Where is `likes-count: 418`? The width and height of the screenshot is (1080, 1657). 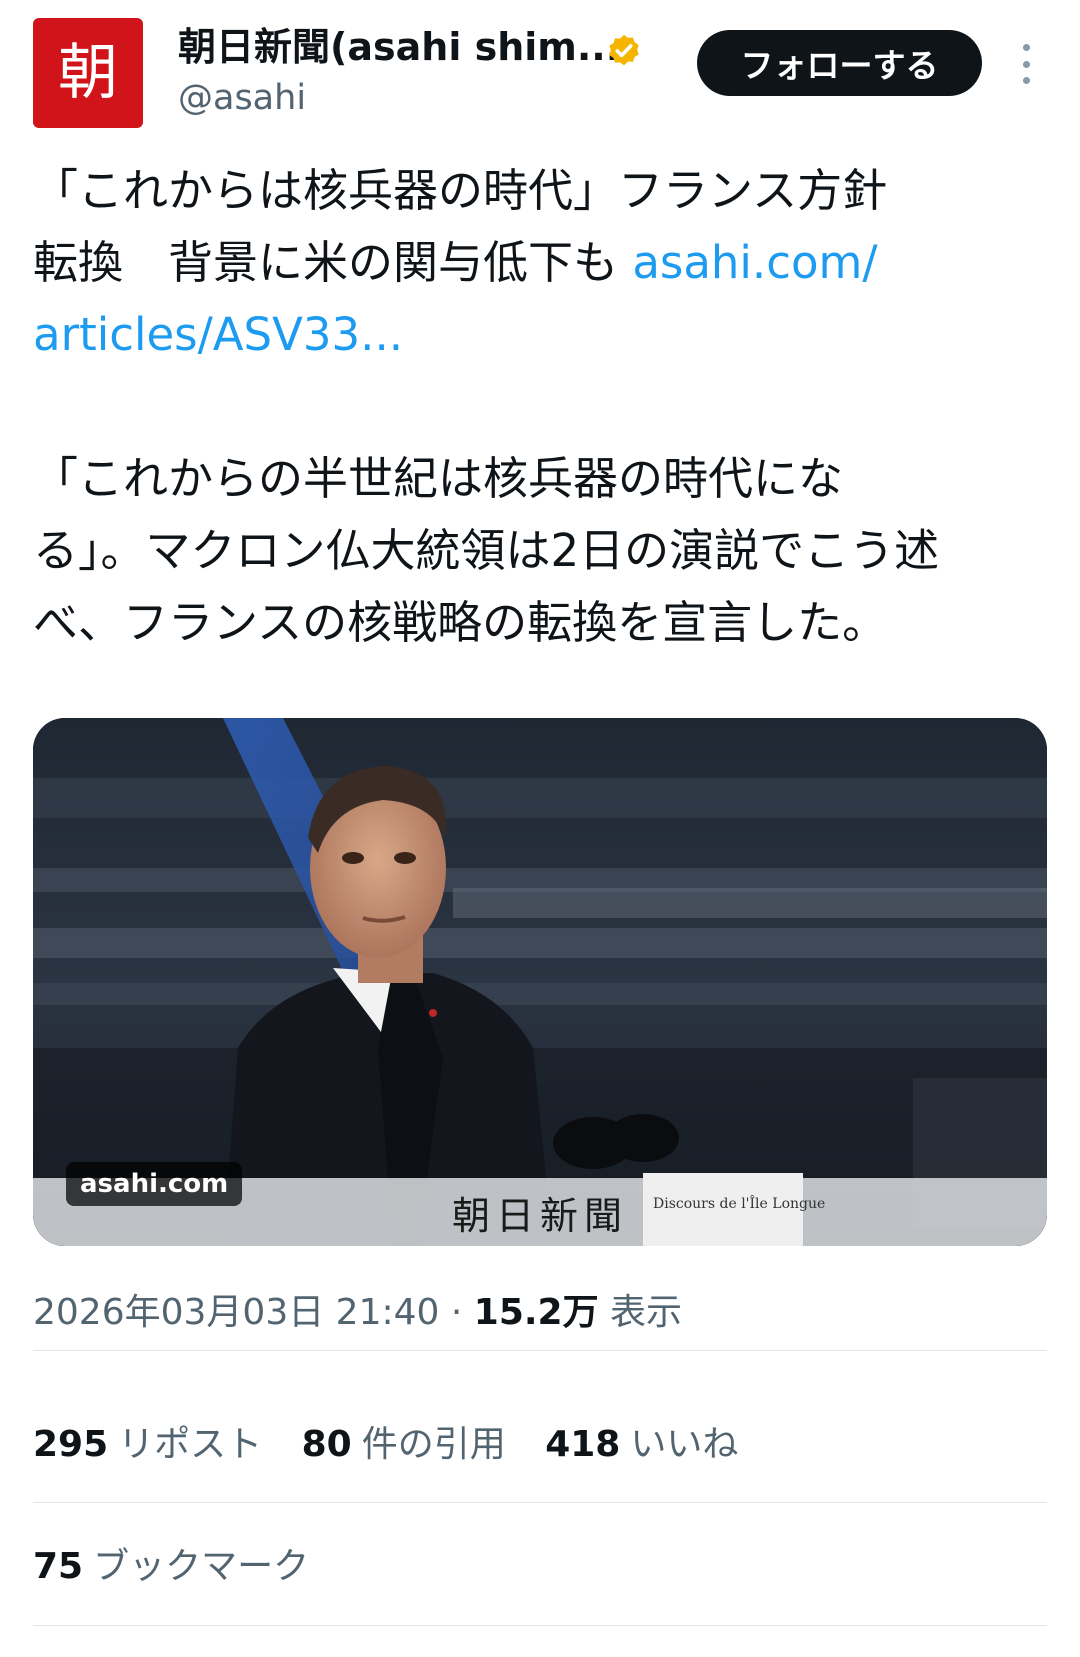 likes-count: 418 is located at coordinates (583, 1444).